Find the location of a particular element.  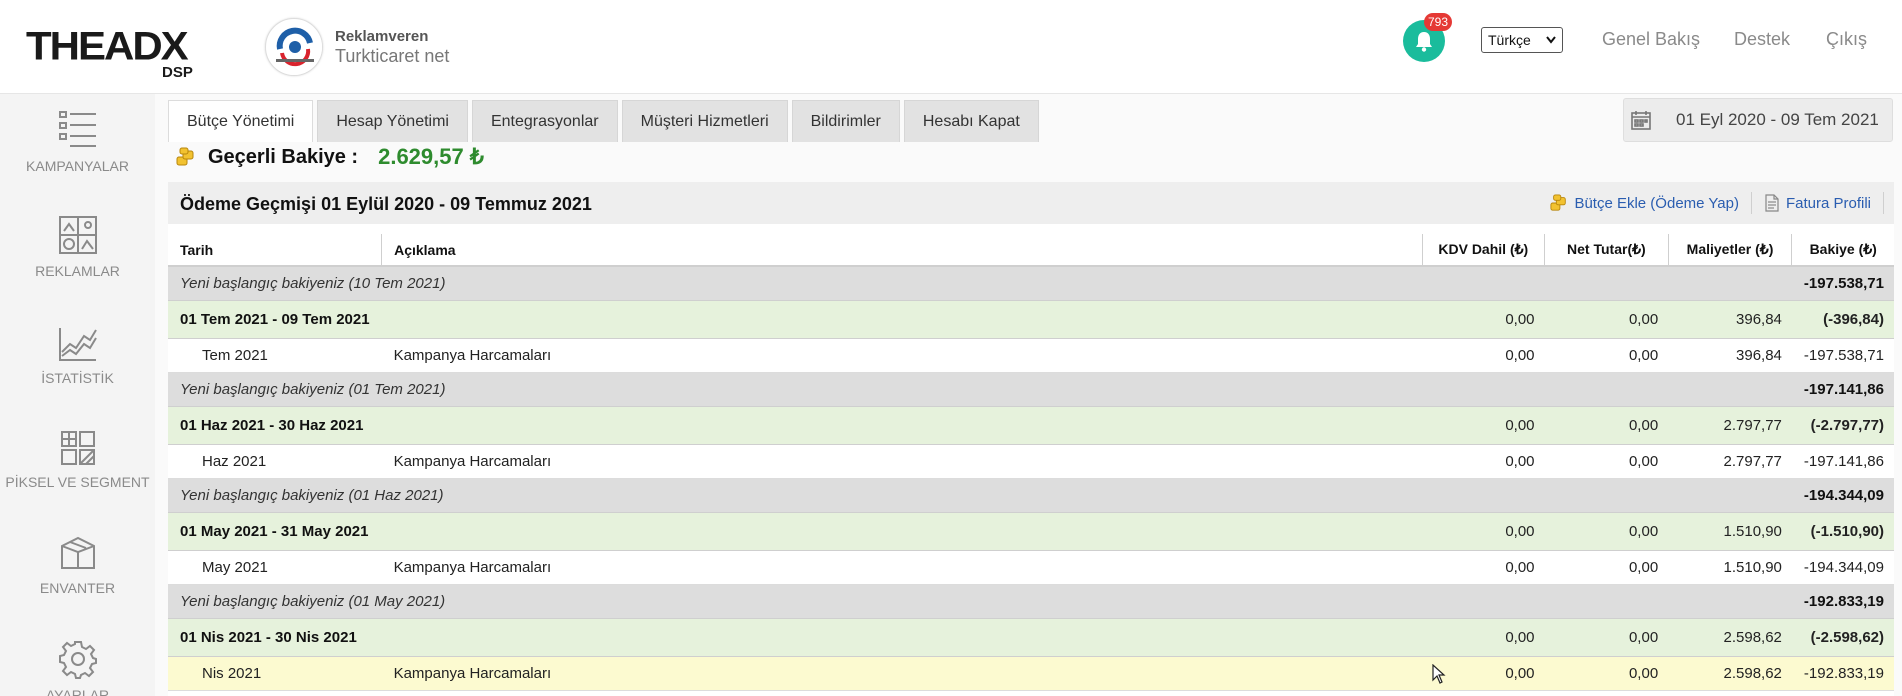

starting-balance-text: Yeni başlangıç bakiyeniz (01 Tem 2021) is located at coordinates (980, 389).